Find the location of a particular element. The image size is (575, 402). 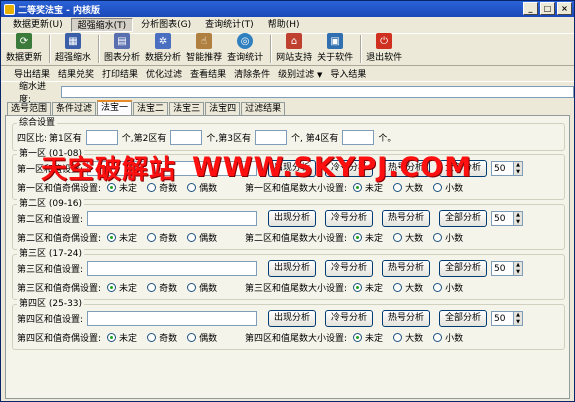

redeem-results-button: 结果兑奖 is located at coordinates (76, 73).